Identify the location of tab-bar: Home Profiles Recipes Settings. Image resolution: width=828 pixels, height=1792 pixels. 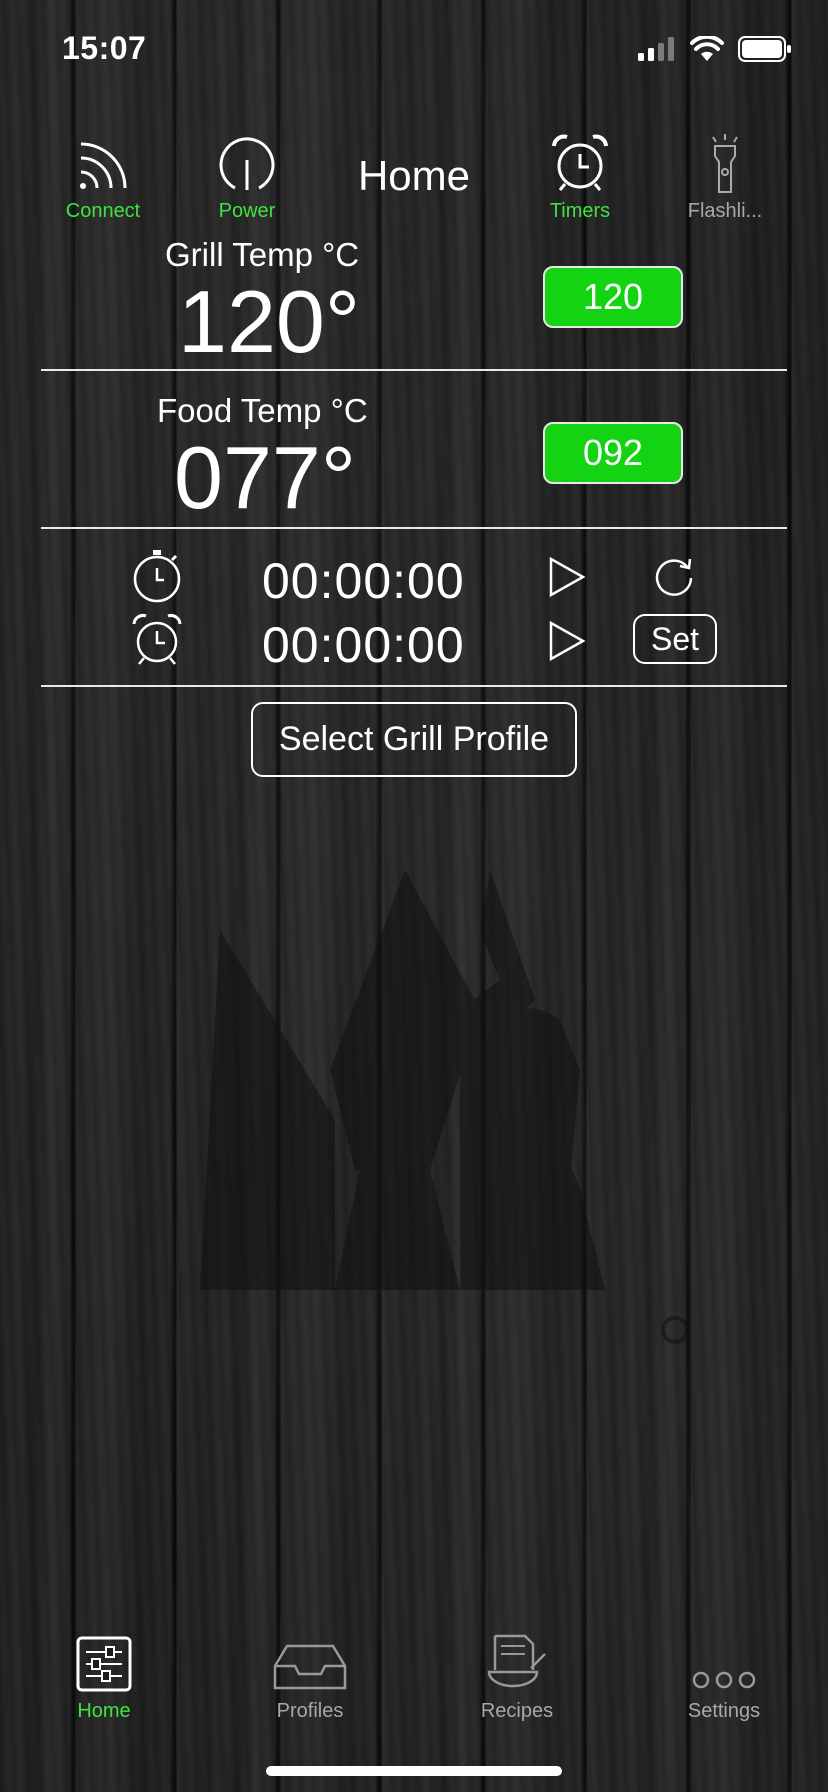
(414, 1680).